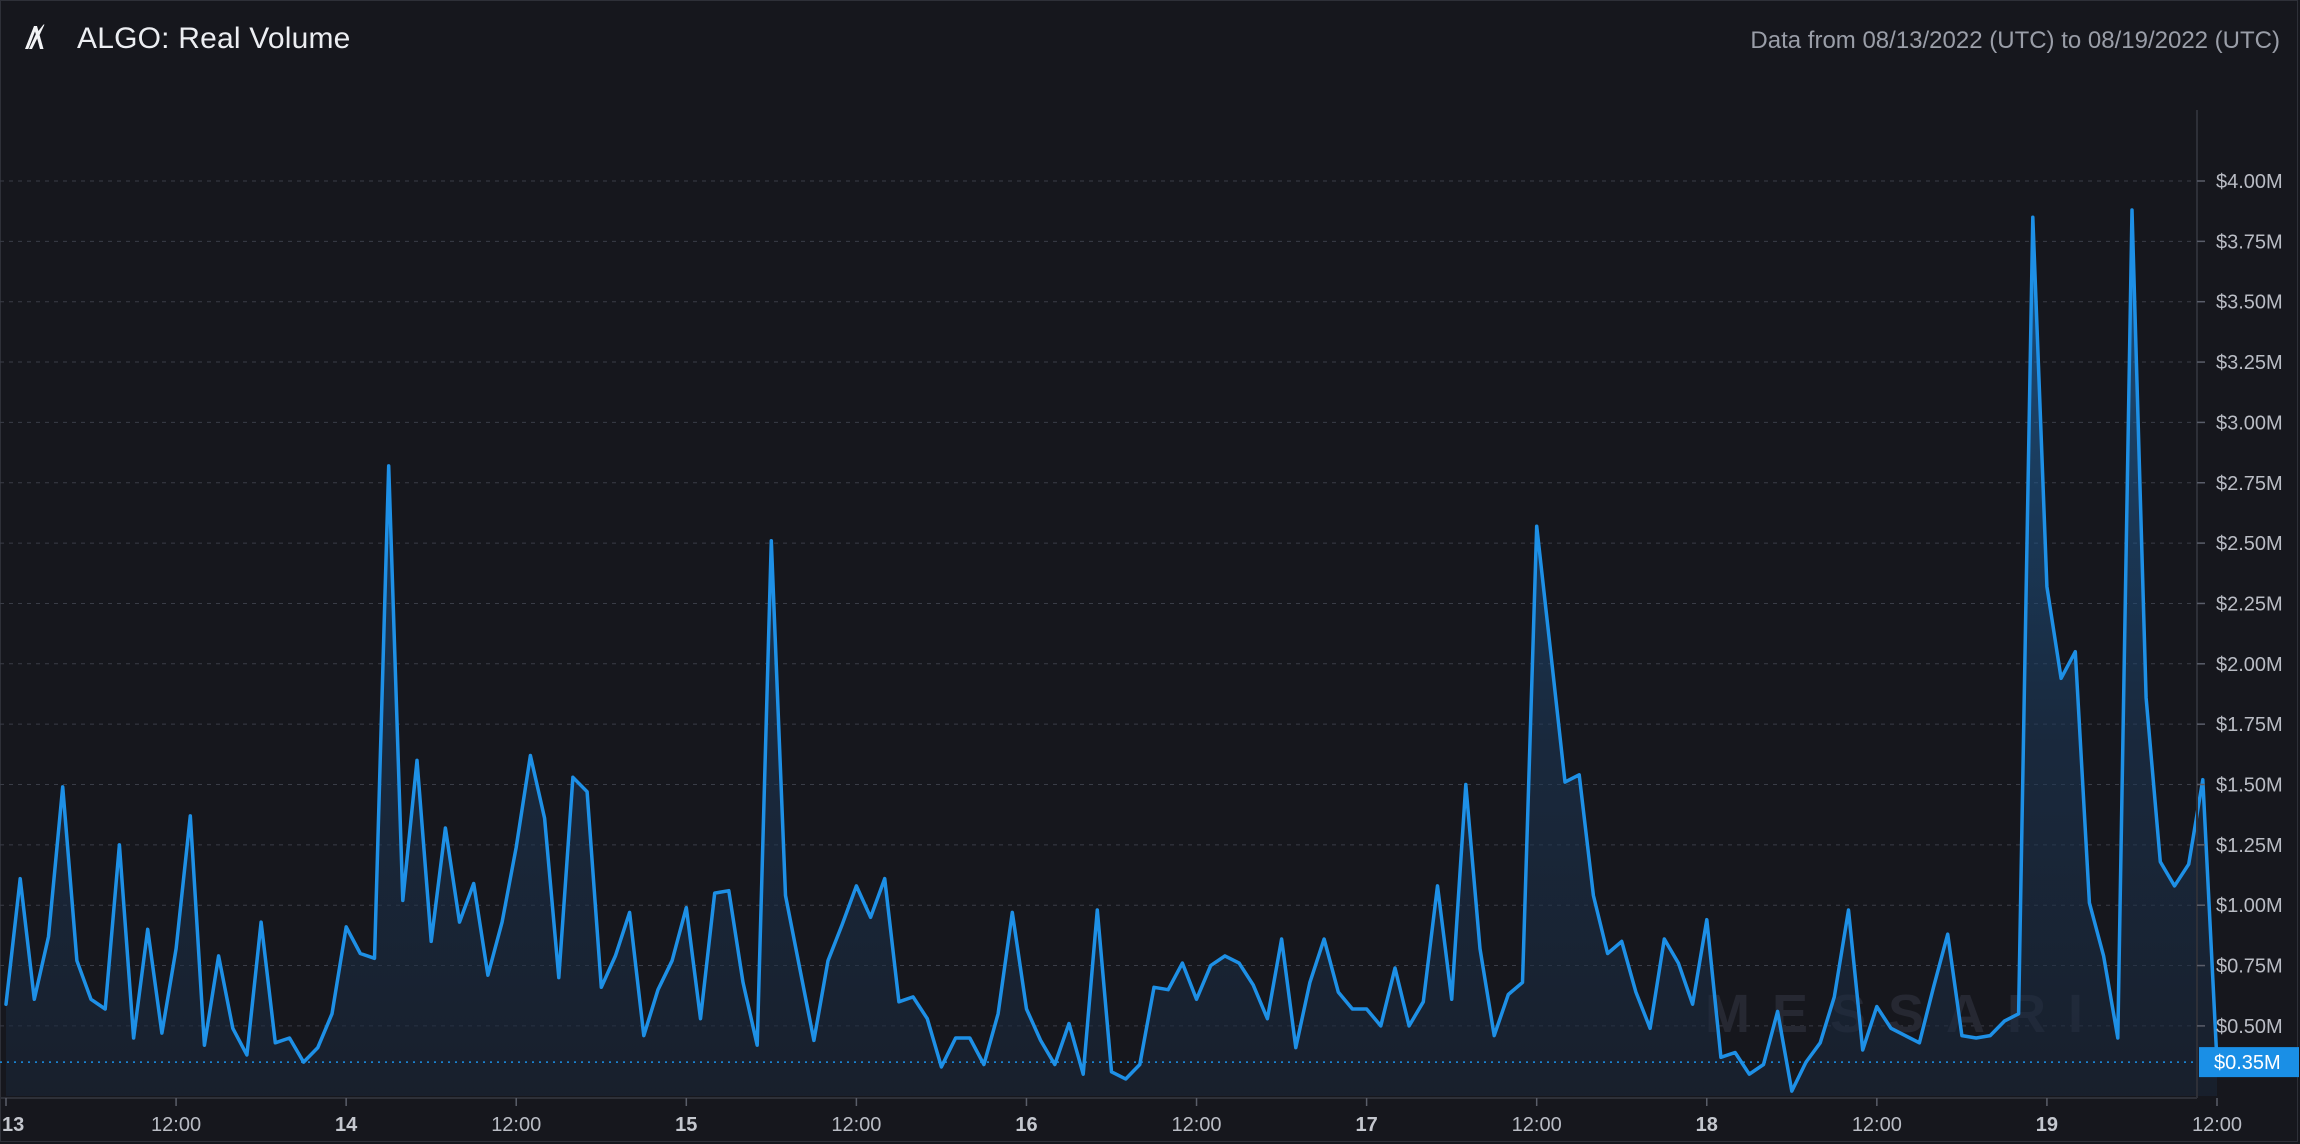 Image resolution: width=2300 pixels, height=1144 pixels. Describe the element at coordinates (1026, 1125) in the screenshot. I see `x-tick-label-day: 16` at that location.